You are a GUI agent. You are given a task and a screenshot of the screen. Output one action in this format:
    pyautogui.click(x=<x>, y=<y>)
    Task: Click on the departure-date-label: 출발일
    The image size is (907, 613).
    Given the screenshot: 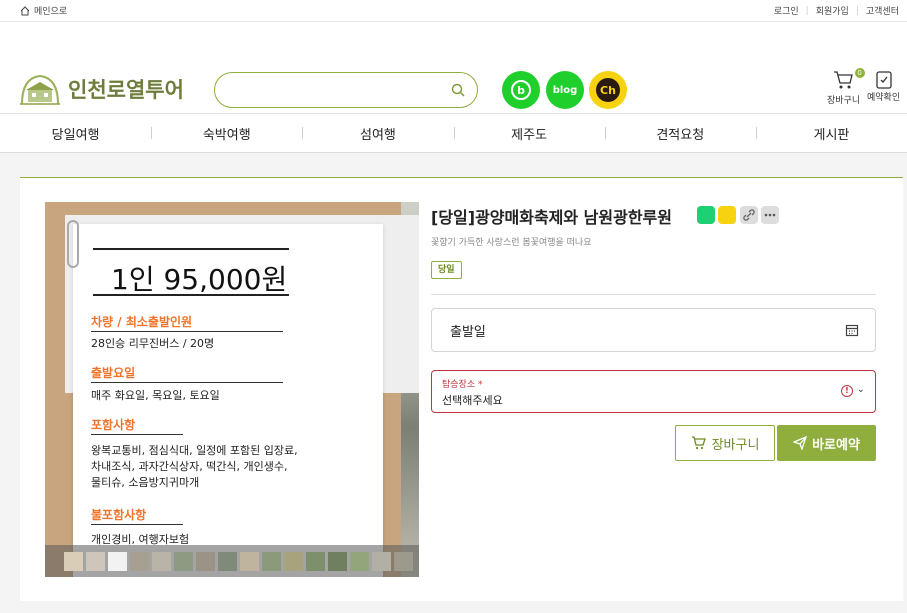 What is the action you would take?
    pyautogui.click(x=468, y=332)
    